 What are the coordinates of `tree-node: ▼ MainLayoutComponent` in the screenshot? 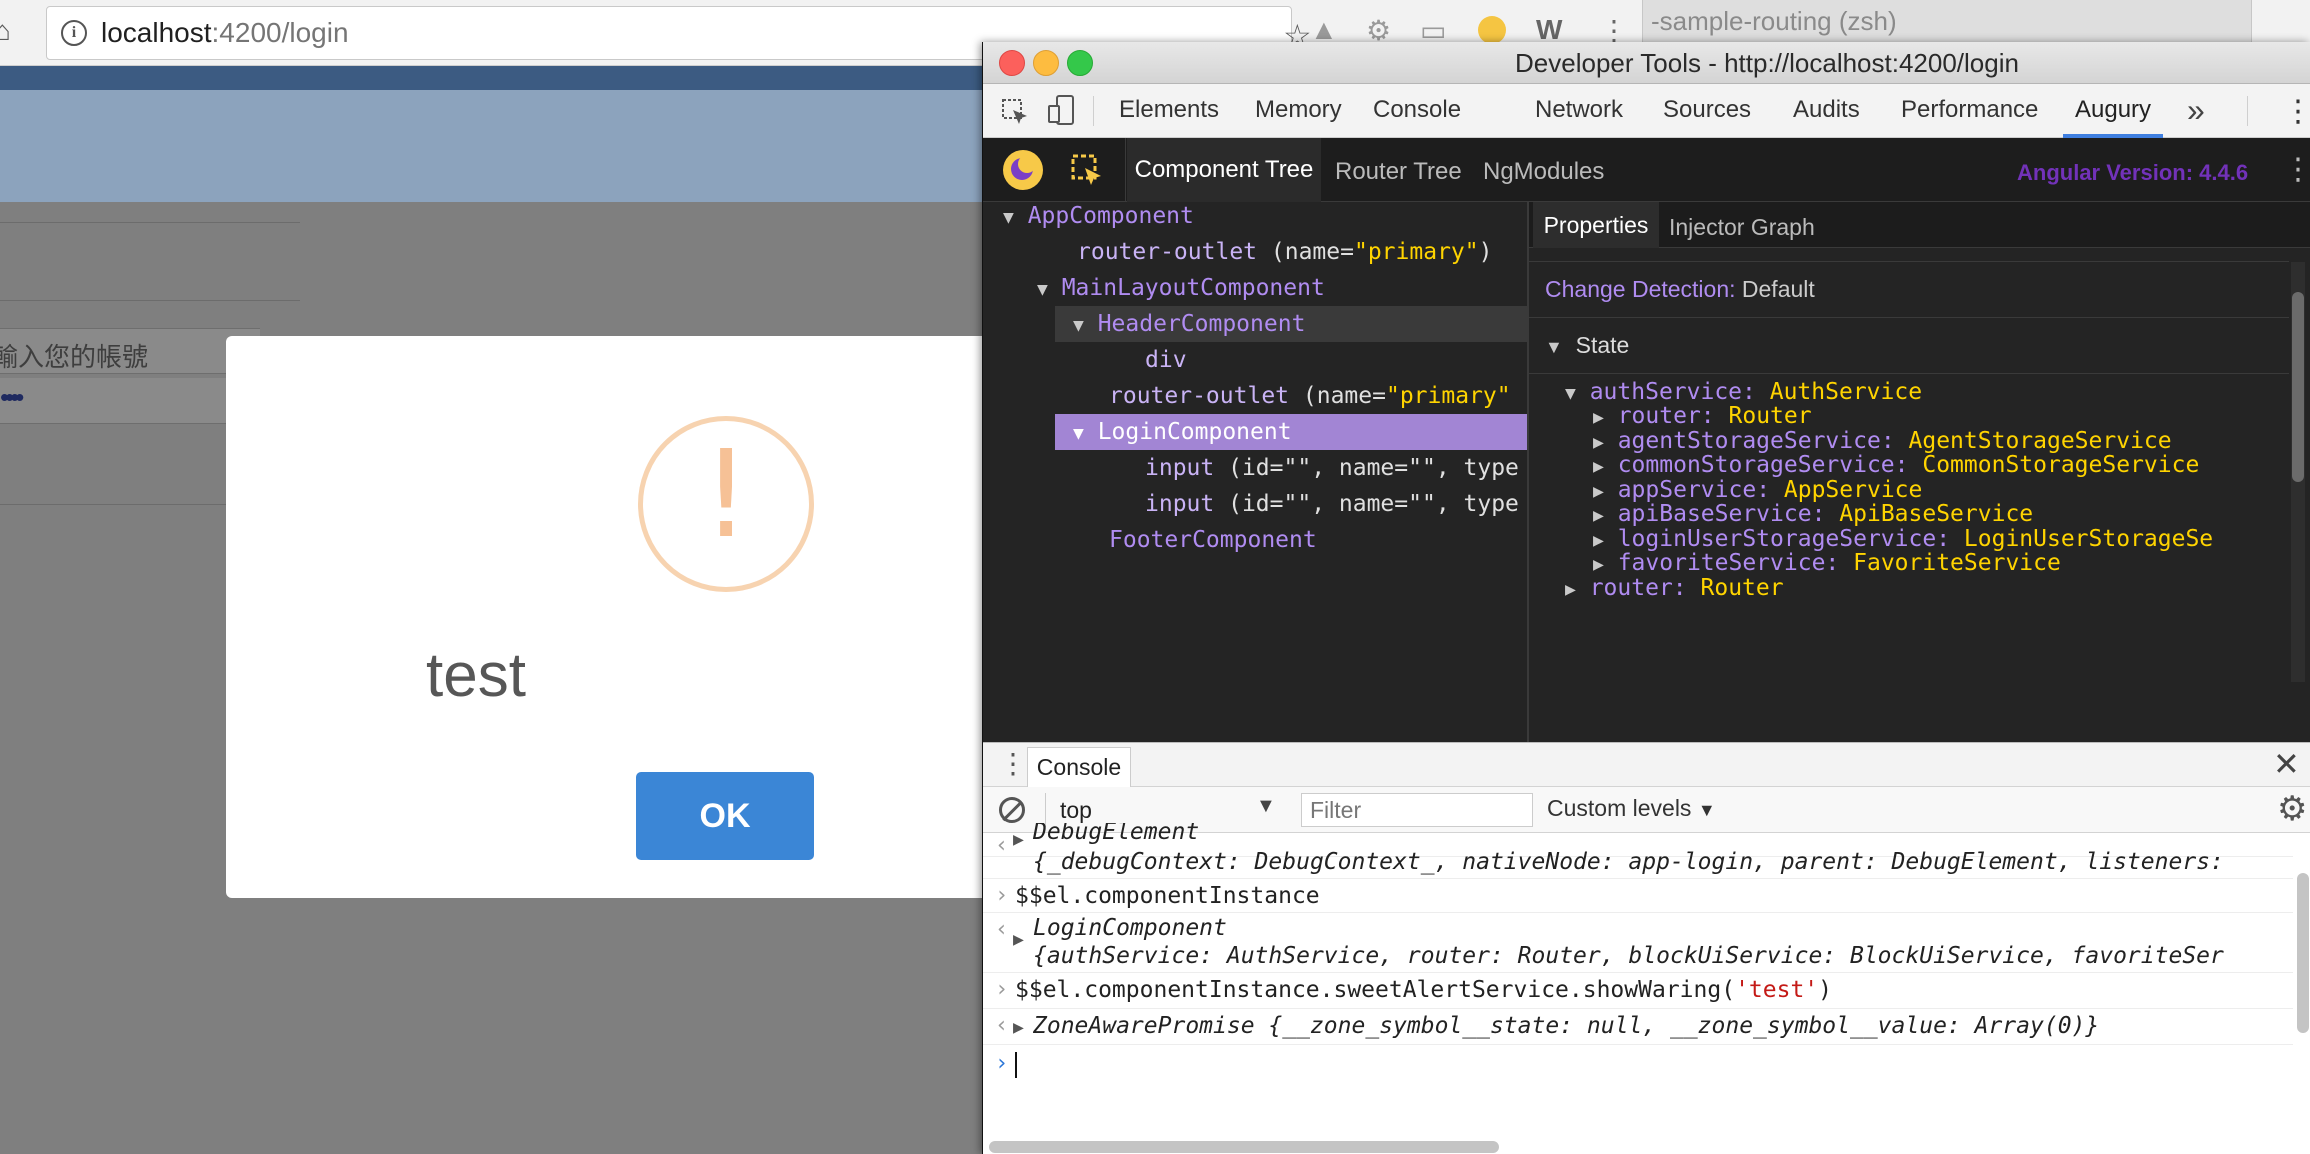 It's located at (1181, 288).